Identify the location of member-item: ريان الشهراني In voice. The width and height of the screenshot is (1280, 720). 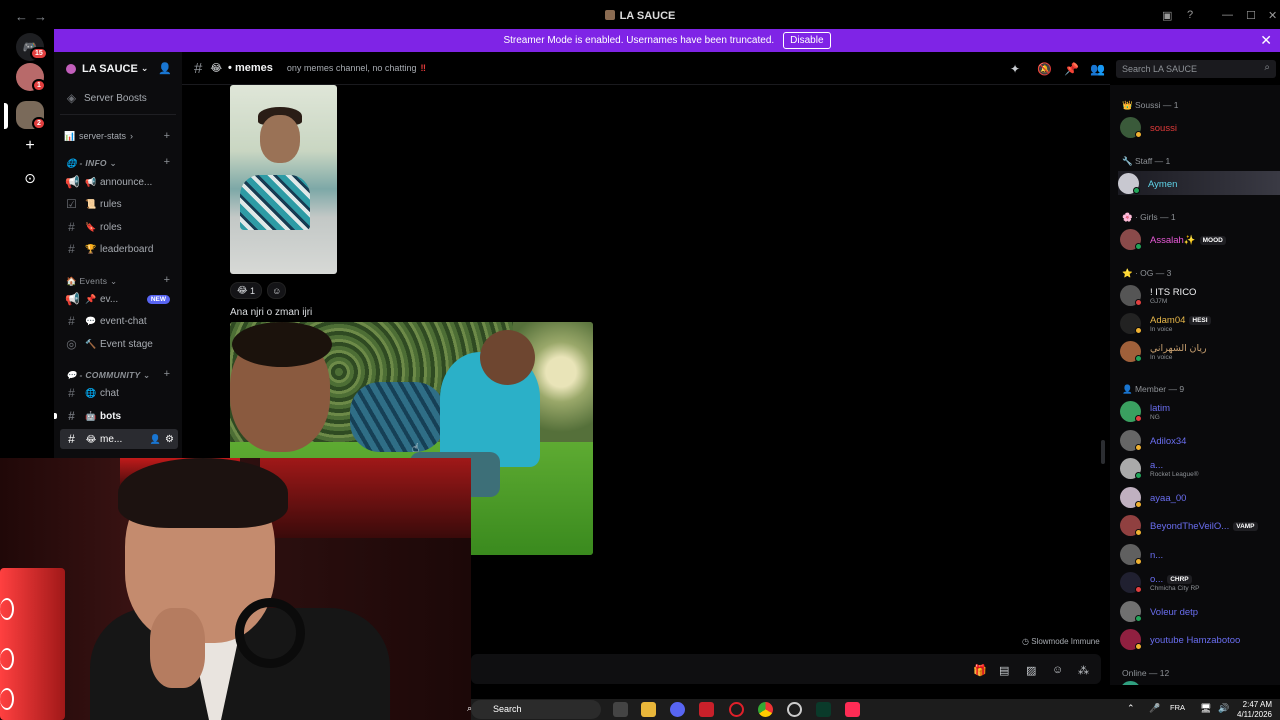
(1200, 351).